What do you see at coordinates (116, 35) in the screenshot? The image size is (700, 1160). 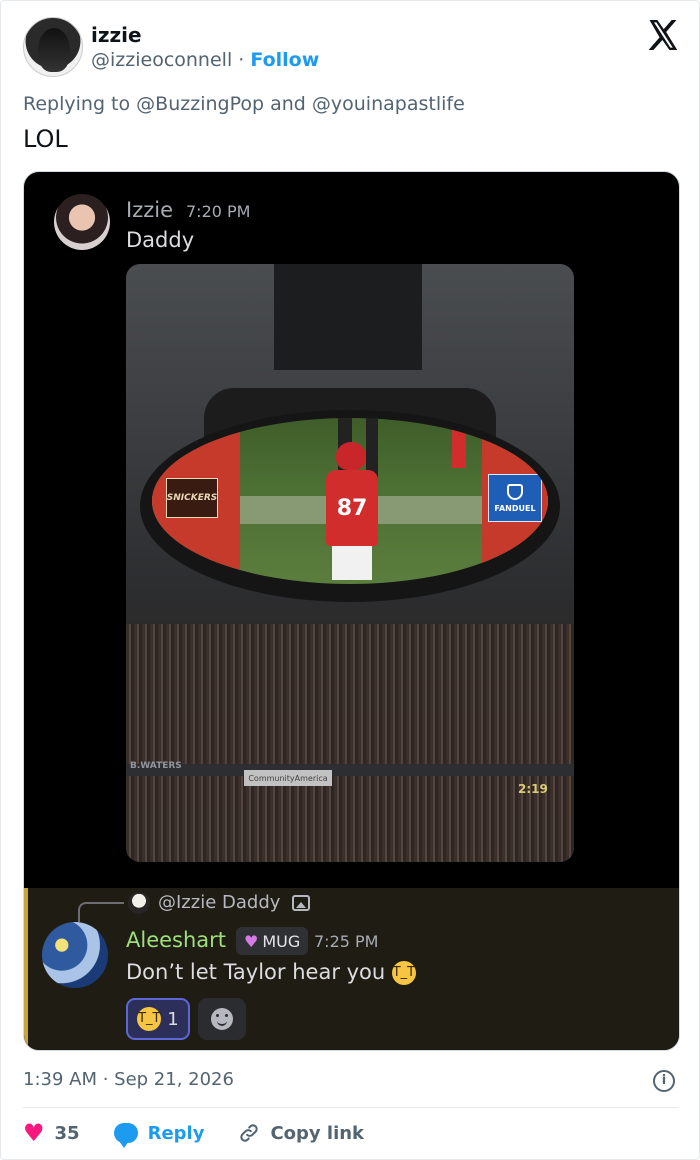 I see `author-display-name: izzie` at bounding box center [116, 35].